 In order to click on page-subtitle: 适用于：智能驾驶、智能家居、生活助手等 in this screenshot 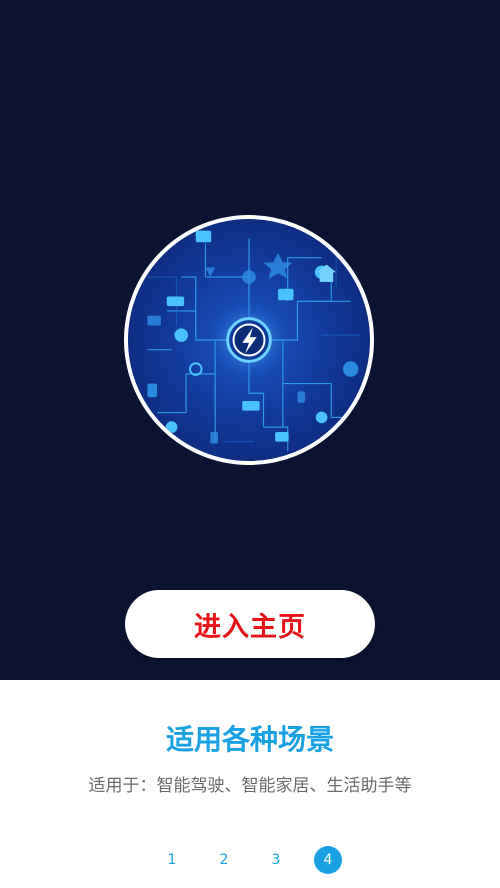, I will do `click(250, 786)`.